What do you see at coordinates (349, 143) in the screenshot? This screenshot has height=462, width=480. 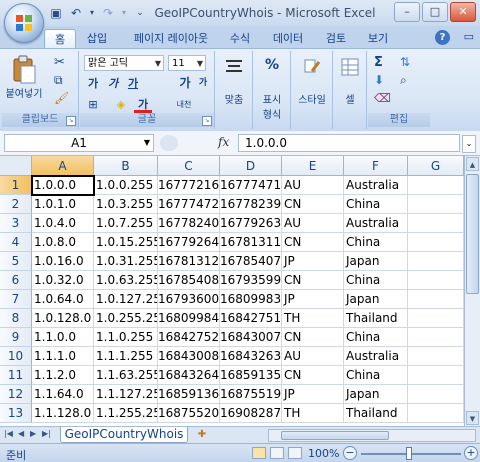 I see `formula-input: 1.0.0.0` at bounding box center [349, 143].